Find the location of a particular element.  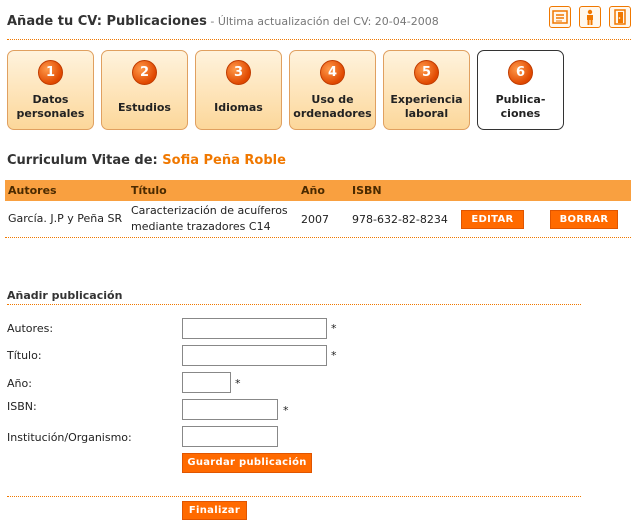

isbn-input is located at coordinates (230, 409).